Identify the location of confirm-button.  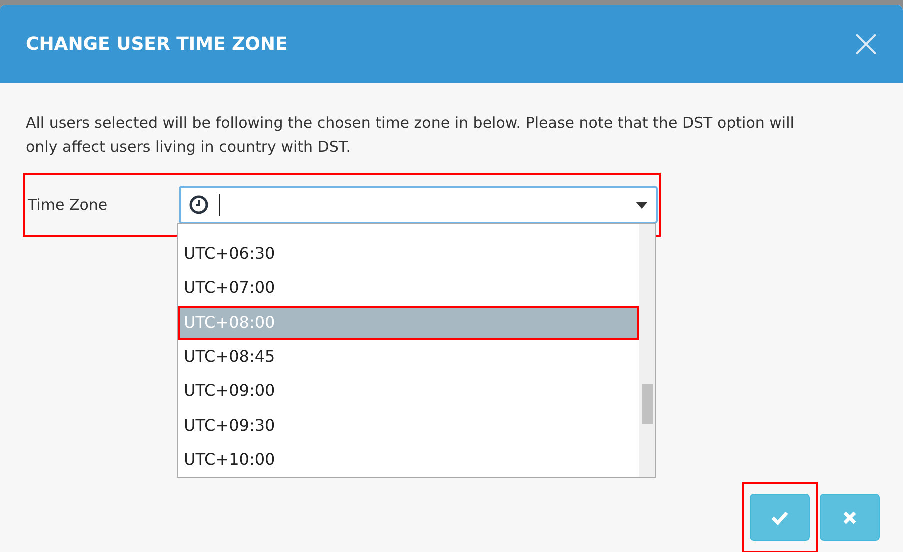
(780, 517).